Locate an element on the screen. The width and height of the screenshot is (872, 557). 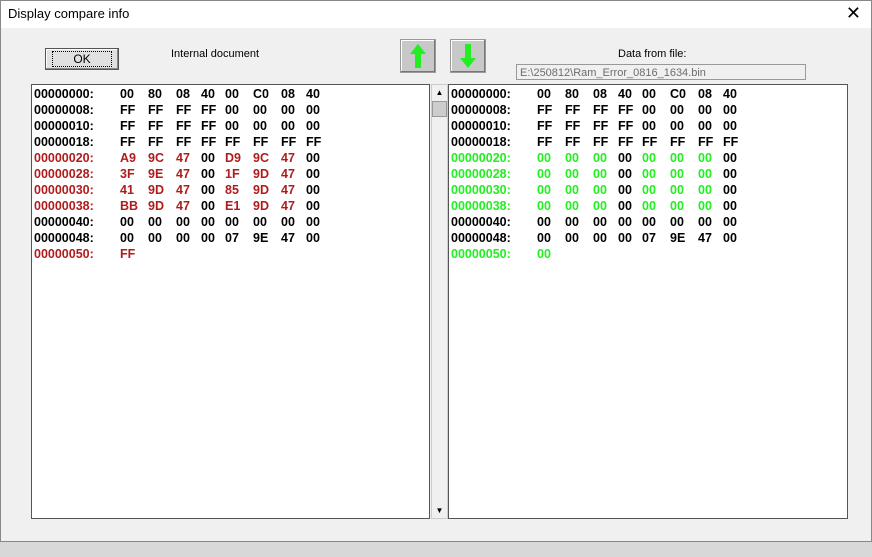
file-path-field: E:\250812\Ram_Error_0816_1634.bin is located at coordinates (661, 72).